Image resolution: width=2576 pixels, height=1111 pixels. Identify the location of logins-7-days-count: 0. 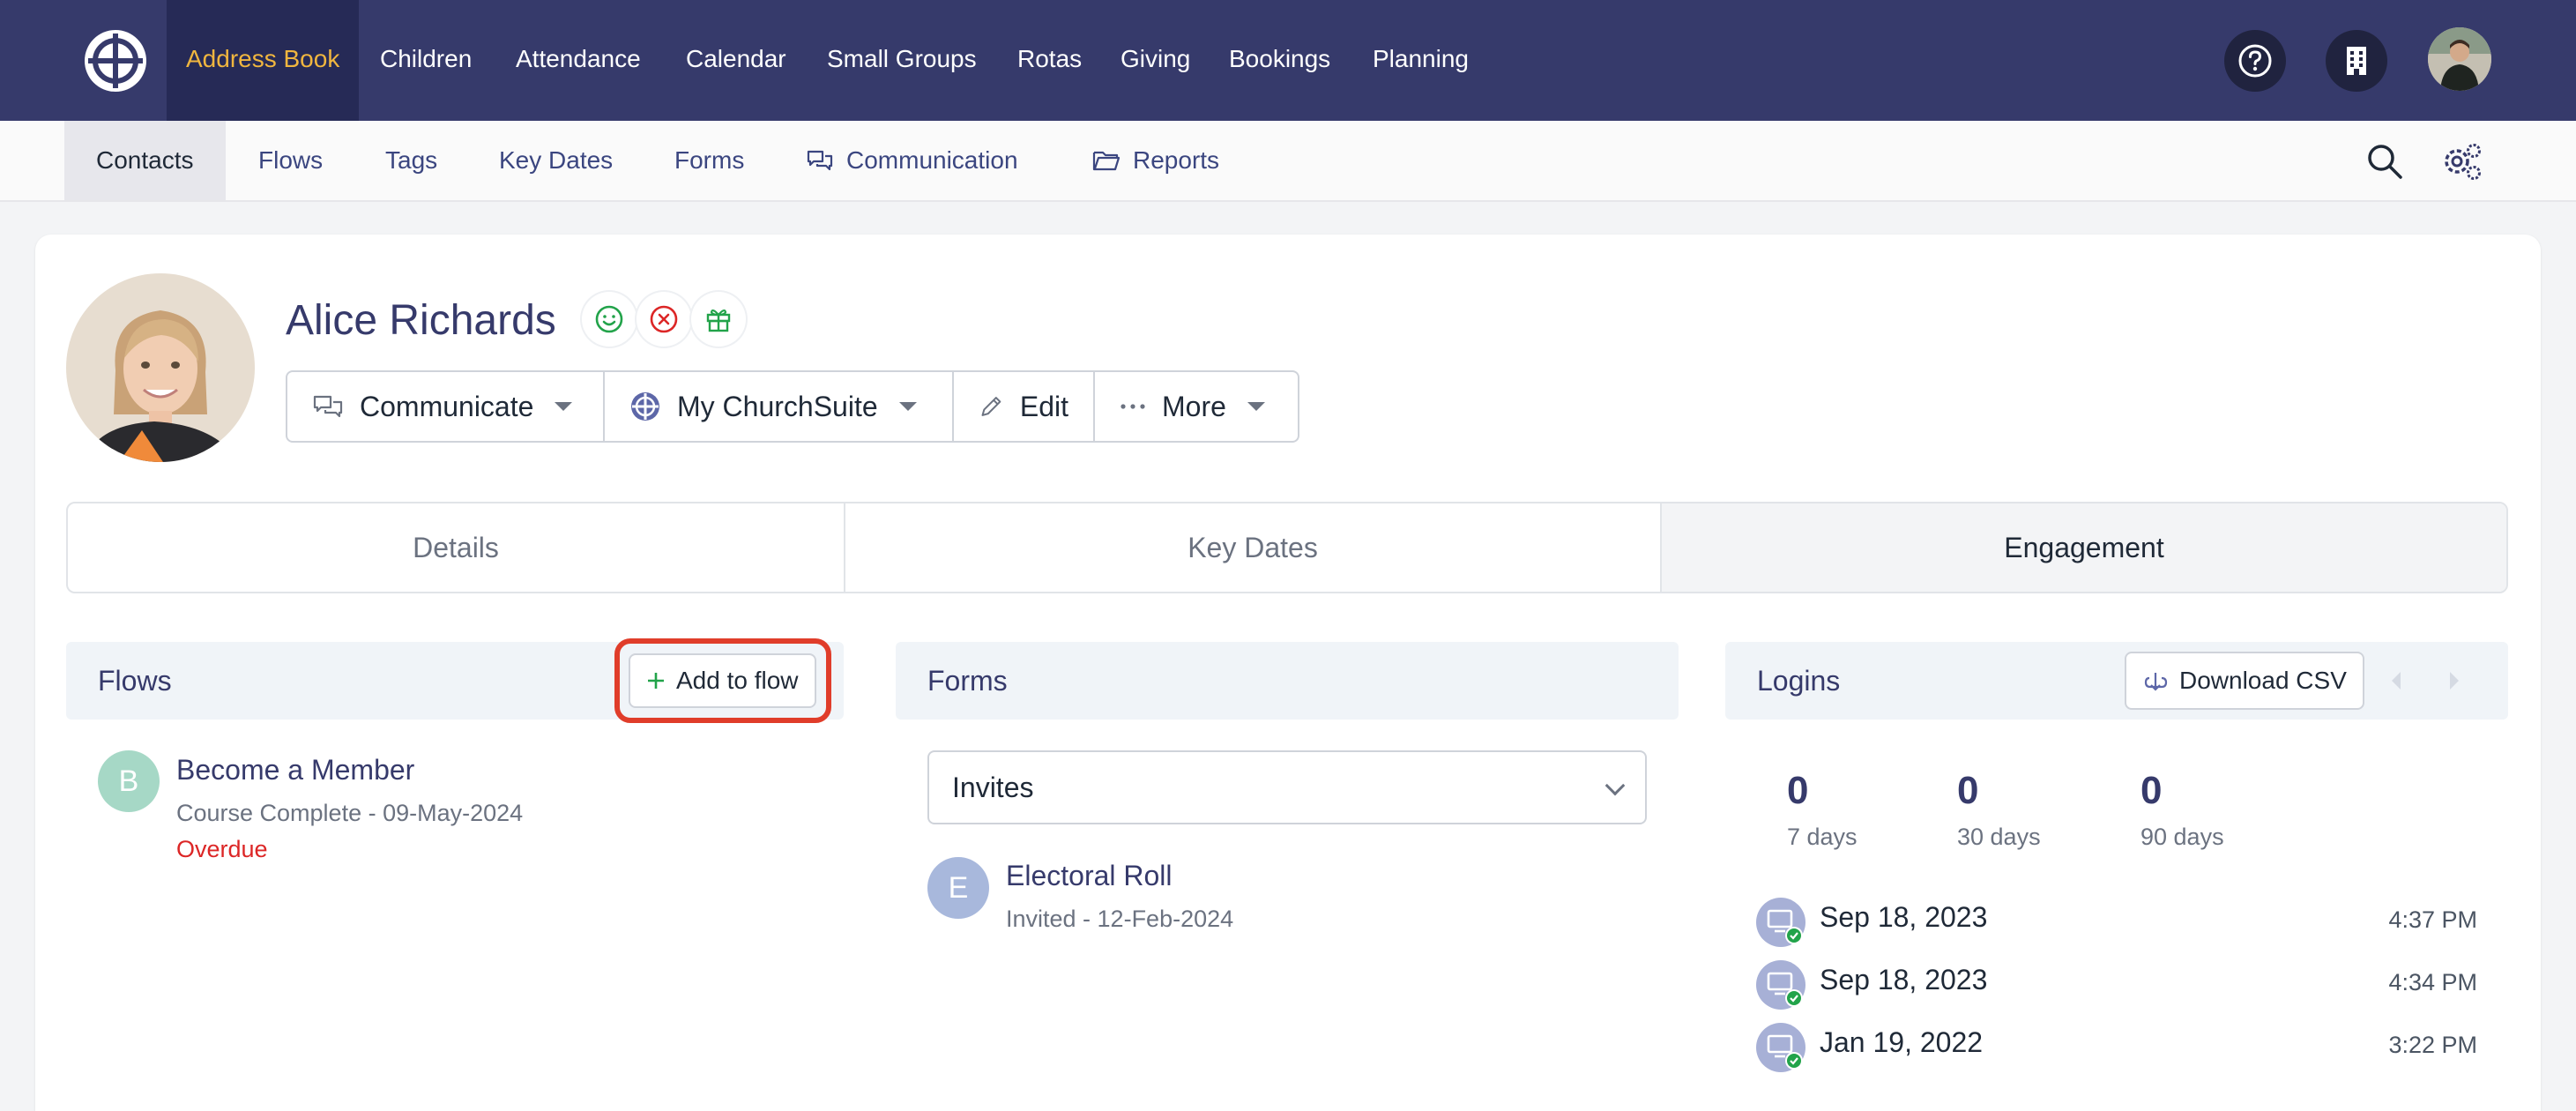
(1798, 790).